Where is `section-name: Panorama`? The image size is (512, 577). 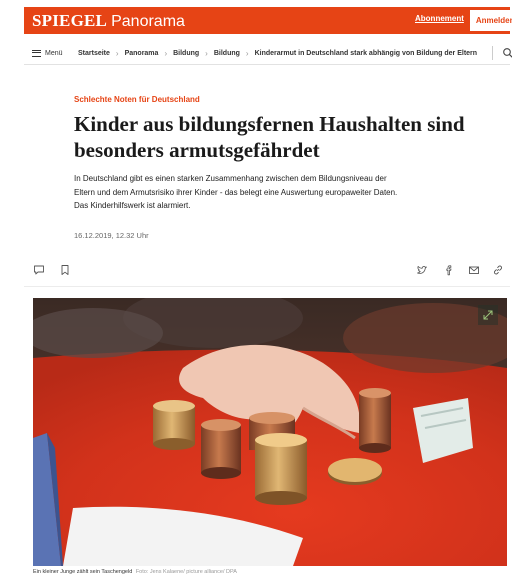 section-name: Panorama is located at coordinates (148, 21).